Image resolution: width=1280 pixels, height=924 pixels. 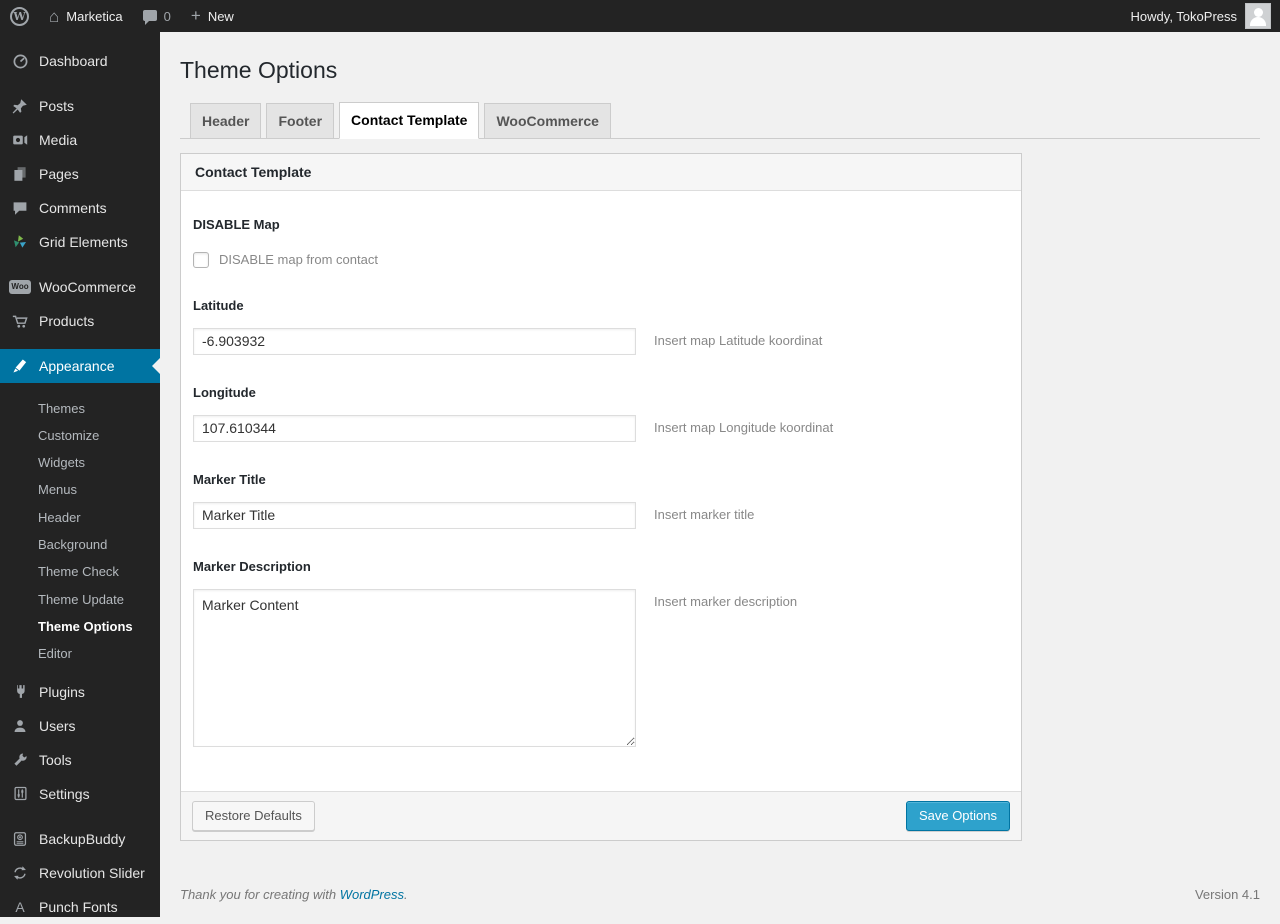 What do you see at coordinates (20, 321) in the screenshot?
I see `cart-icon` at bounding box center [20, 321].